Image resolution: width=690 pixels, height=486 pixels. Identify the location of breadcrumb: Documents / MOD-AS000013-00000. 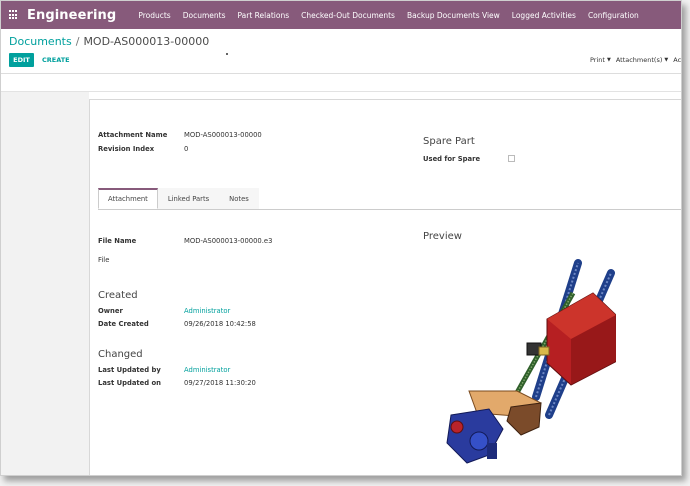
(109, 41).